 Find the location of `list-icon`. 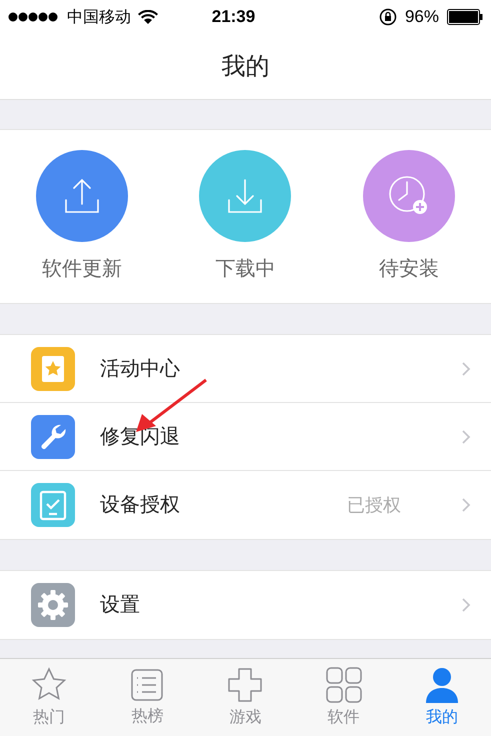

list-icon is located at coordinates (147, 684).